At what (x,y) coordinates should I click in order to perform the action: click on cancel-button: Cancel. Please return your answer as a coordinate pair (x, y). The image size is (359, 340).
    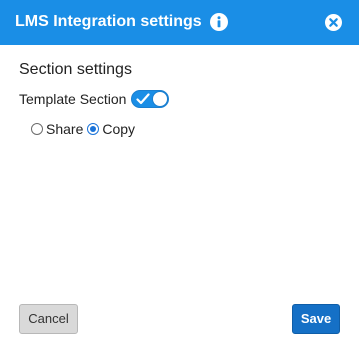
    Looking at the image, I should click on (48, 319).